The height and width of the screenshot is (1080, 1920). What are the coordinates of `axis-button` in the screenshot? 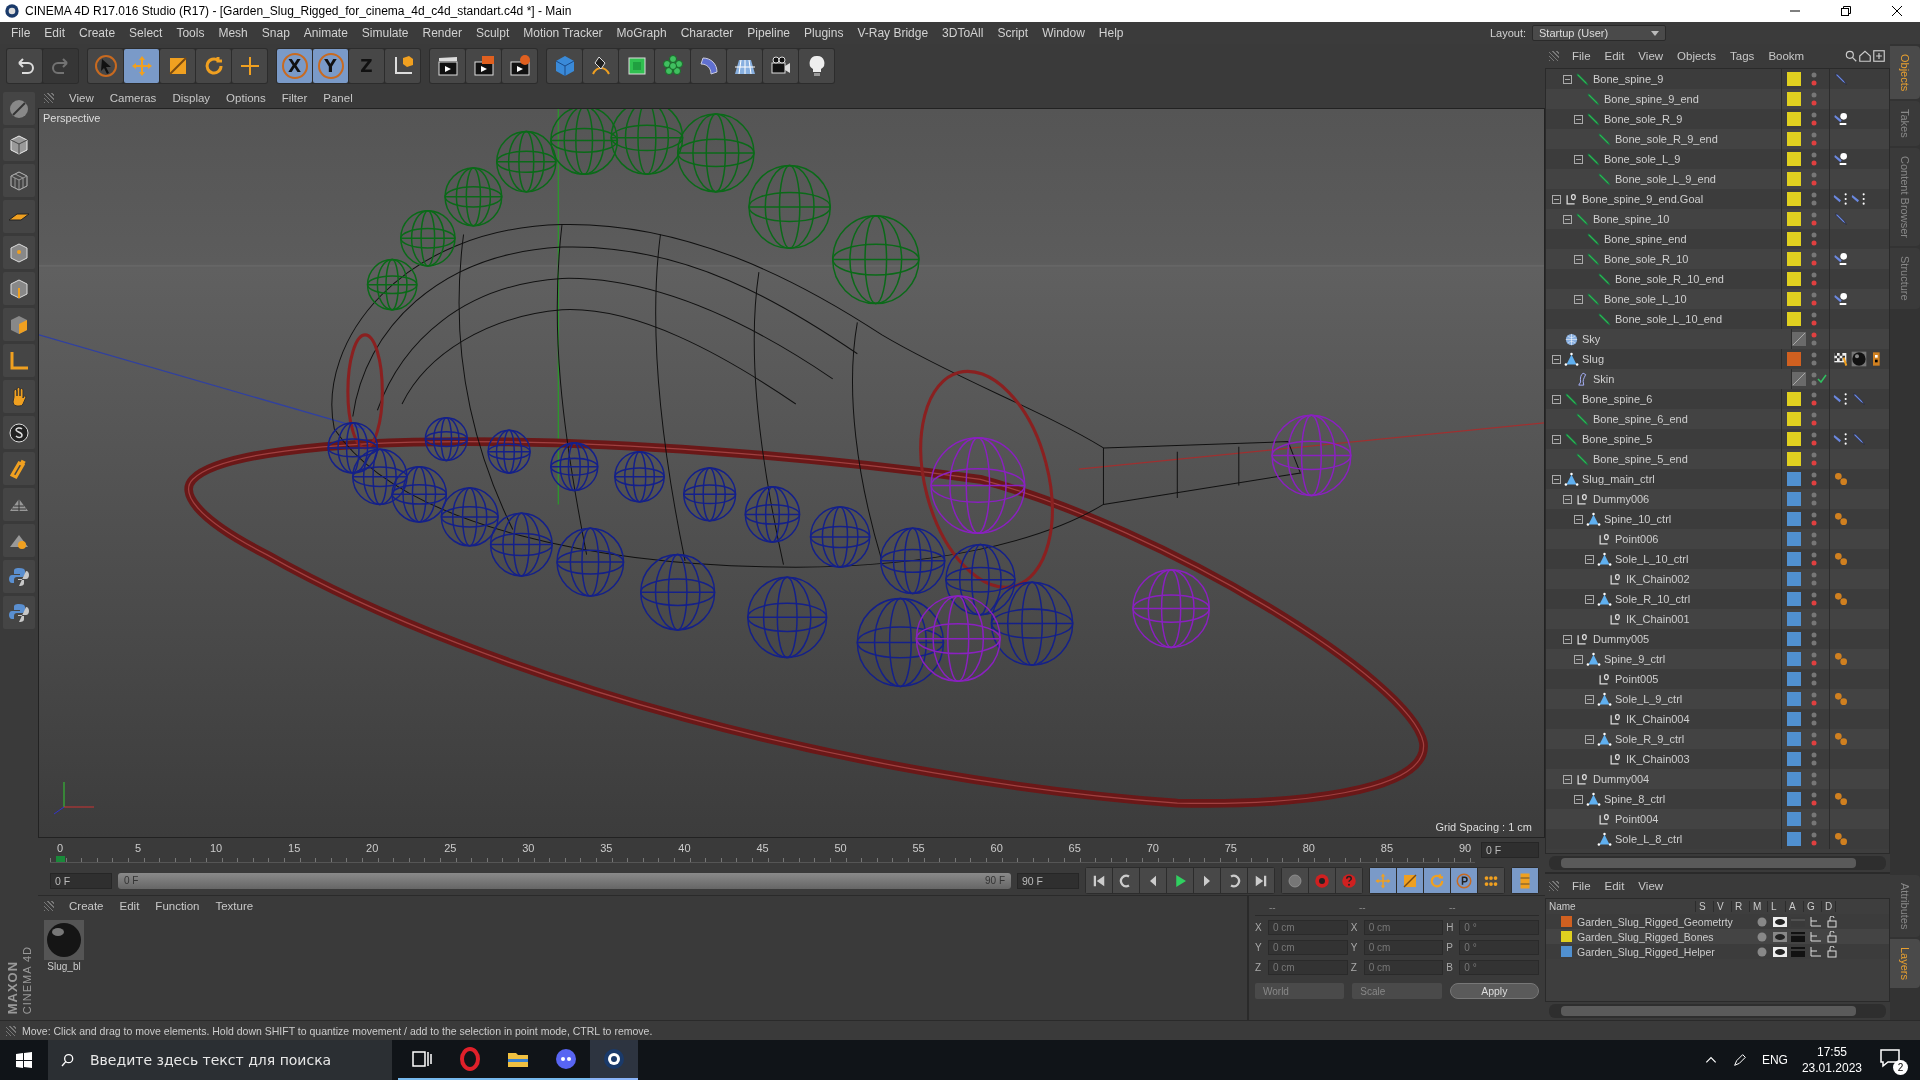 It's located at (19, 360).